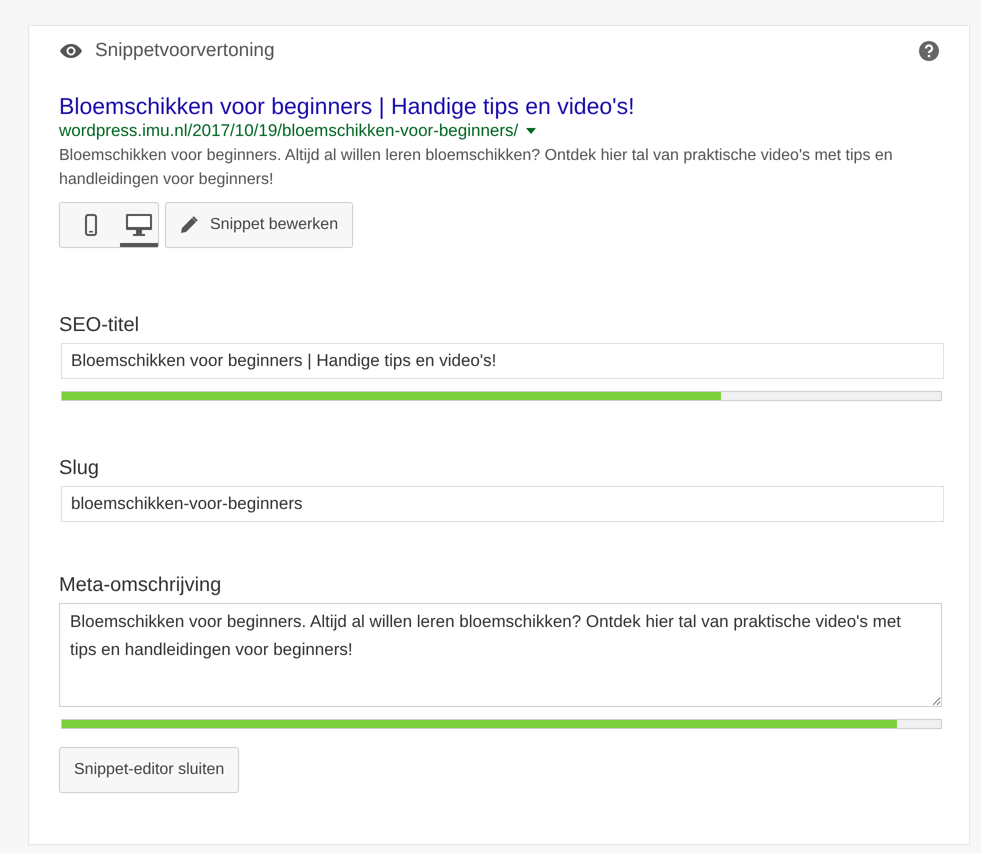 The image size is (981, 853). I want to click on close-editor-button: Snippet-editor sluiten, so click(149, 770).